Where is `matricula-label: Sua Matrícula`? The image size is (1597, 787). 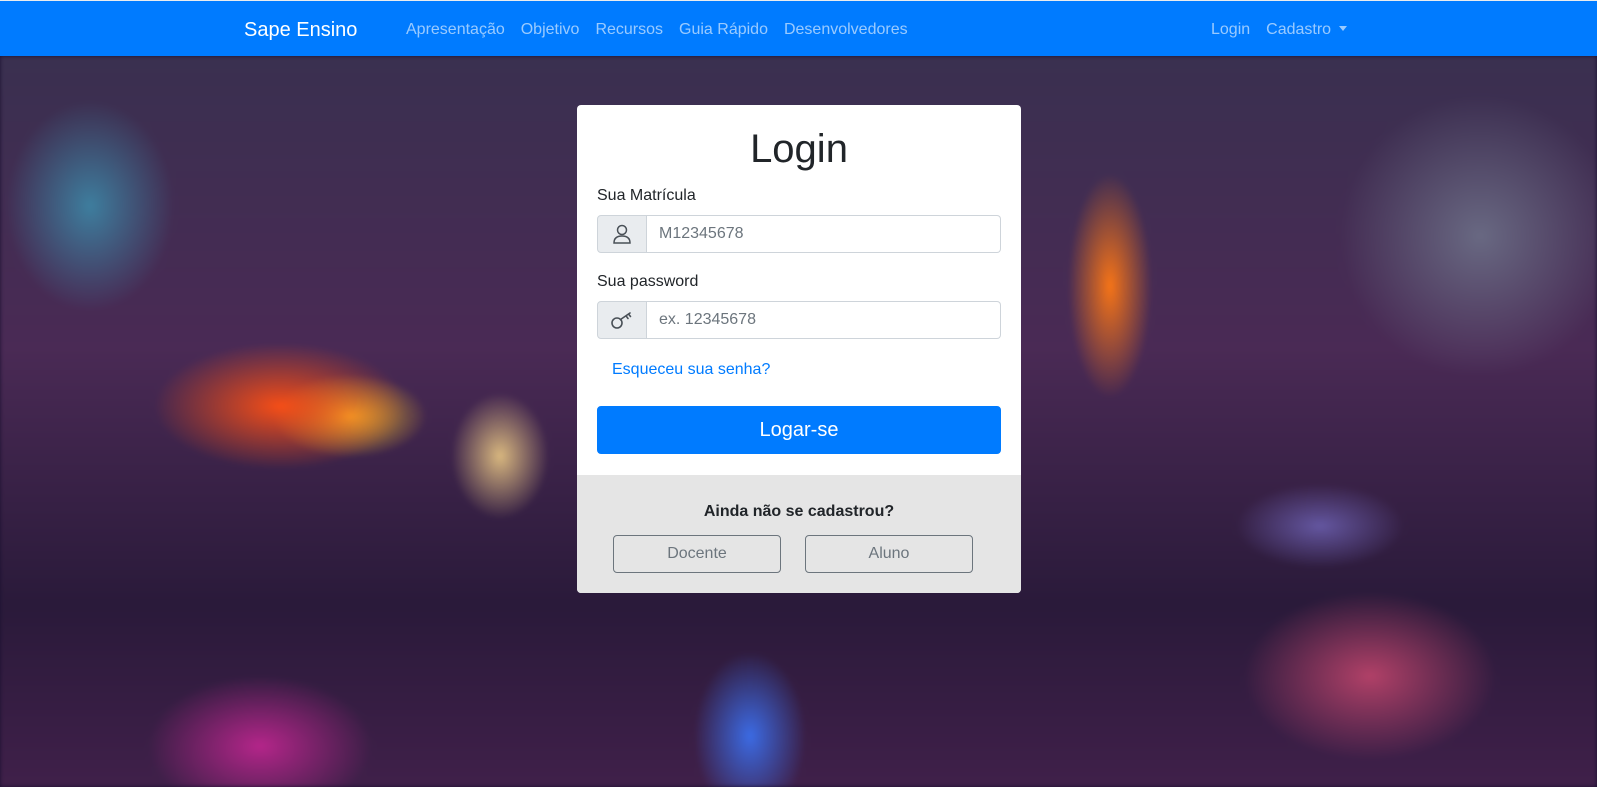 matricula-label: Sua Matrícula is located at coordinates (646, 195).